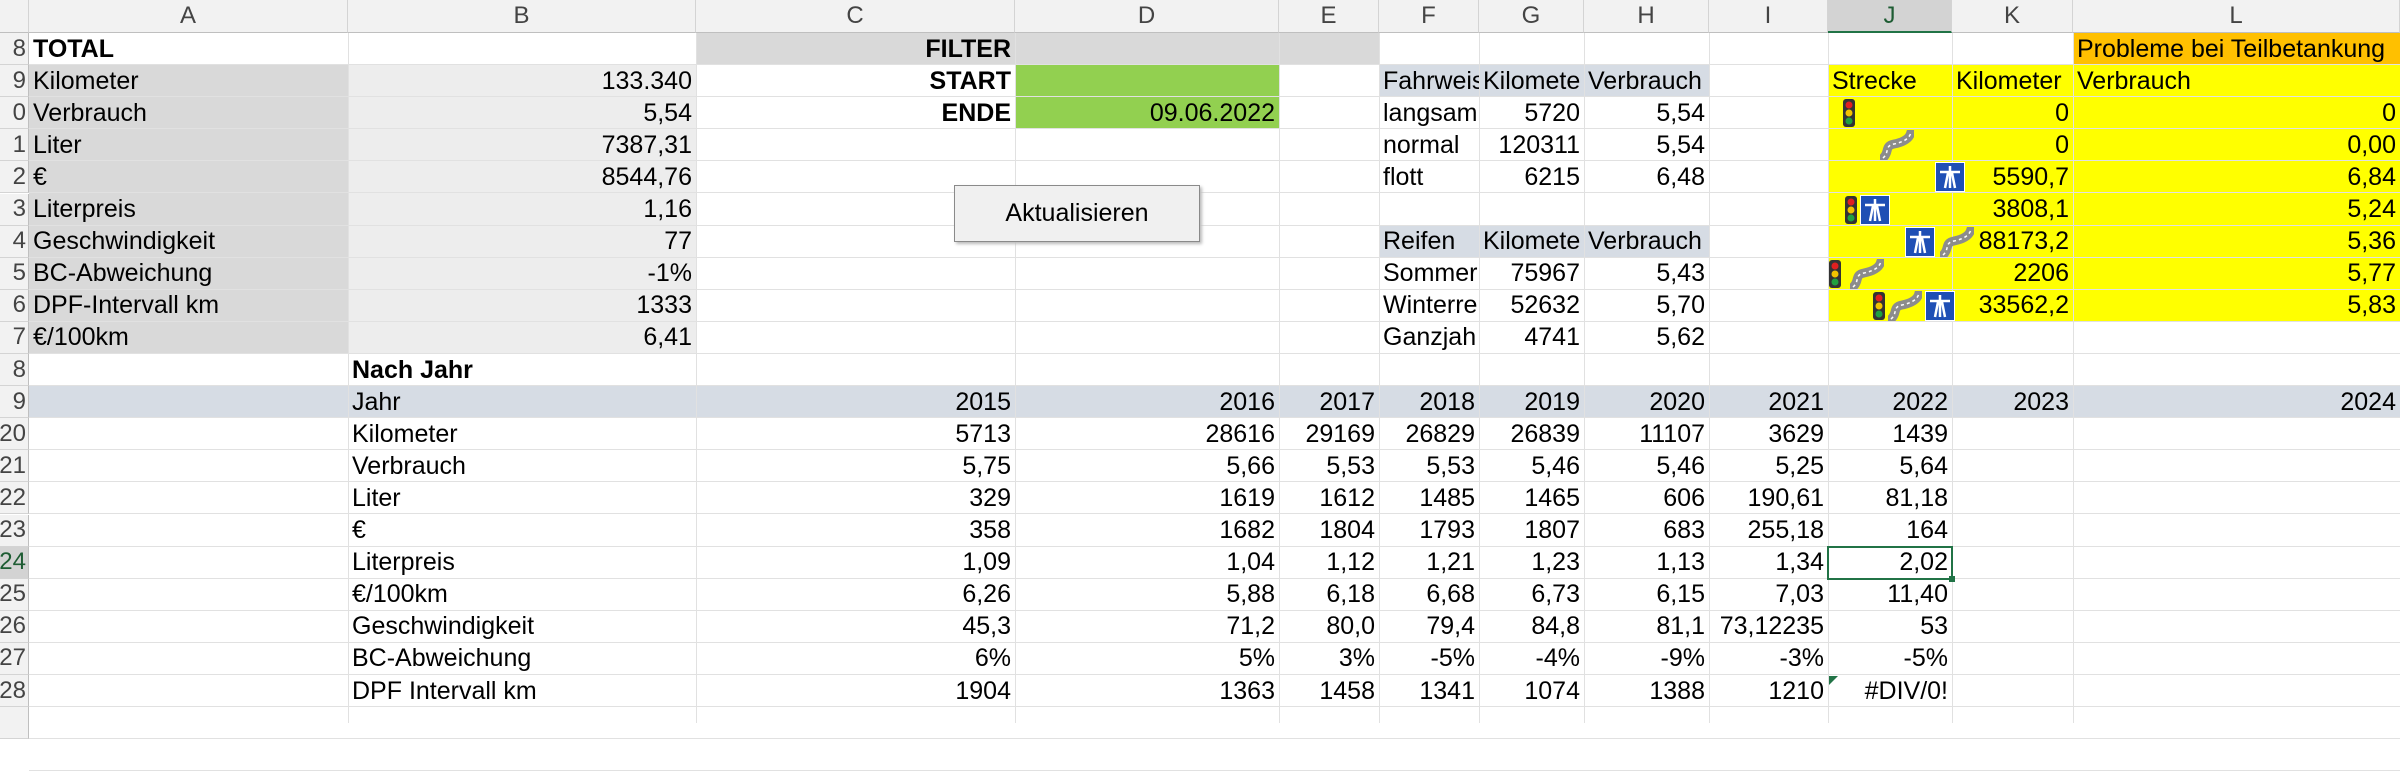 The width and height of the screenshot is (2400, 771). What do you see at coordinates (14, 241) in the screenshot?
I see `row-header: 4` at bounding box center [14, 241].